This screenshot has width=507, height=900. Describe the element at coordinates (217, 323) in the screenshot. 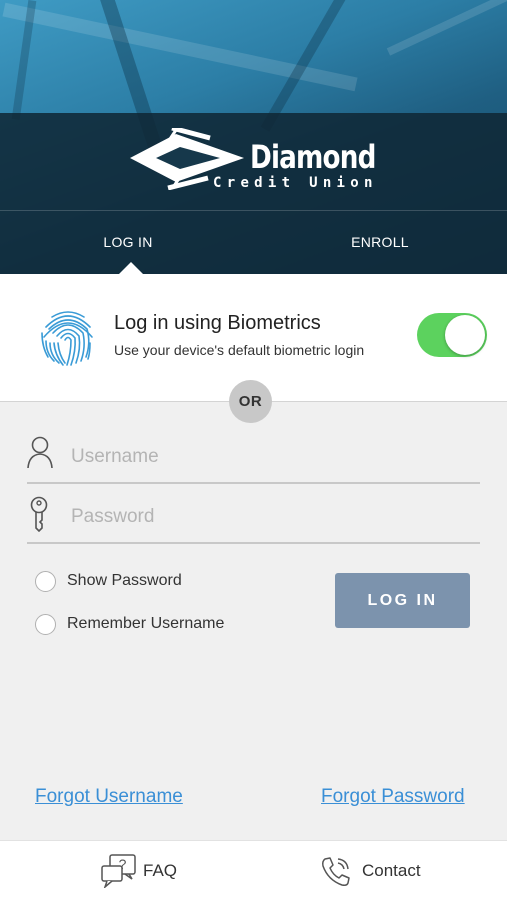

I see `biometrics-title: Log in using Biometrics` at that location.